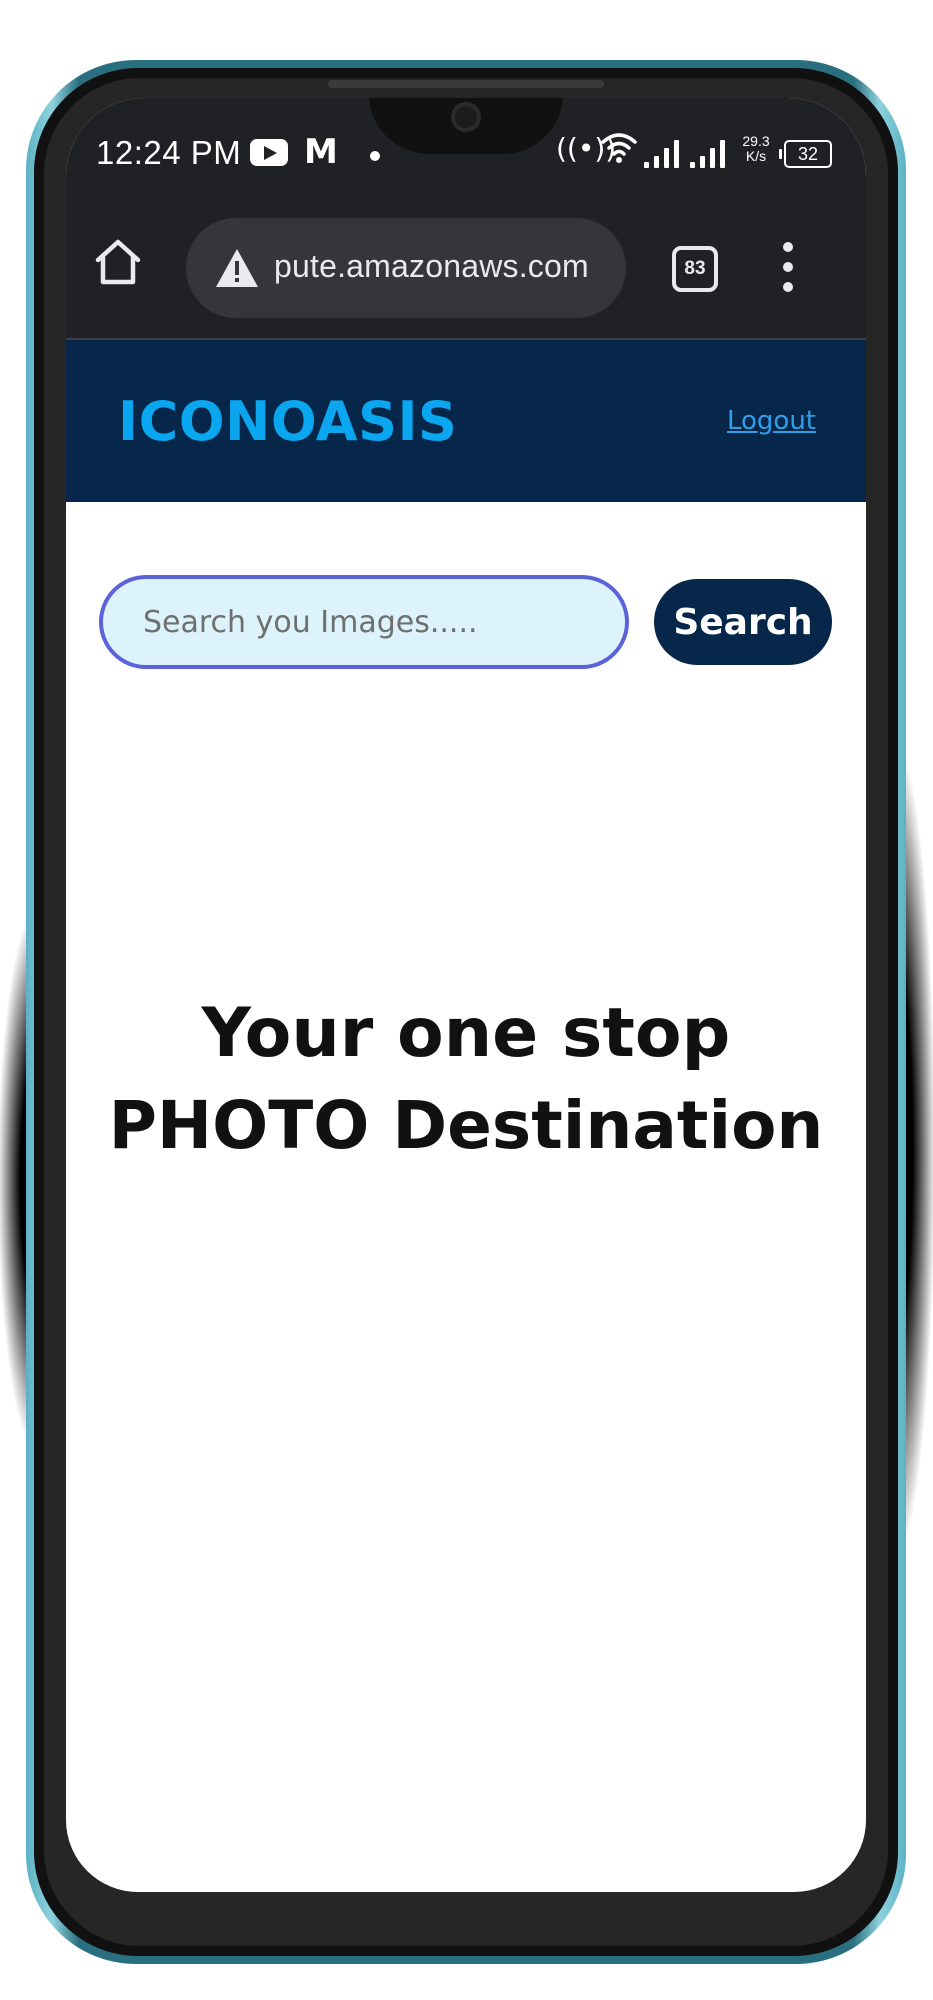  Describe the element at coordinates (321, 152) in the screenshot. I see `gmail-icon: M` at that location.